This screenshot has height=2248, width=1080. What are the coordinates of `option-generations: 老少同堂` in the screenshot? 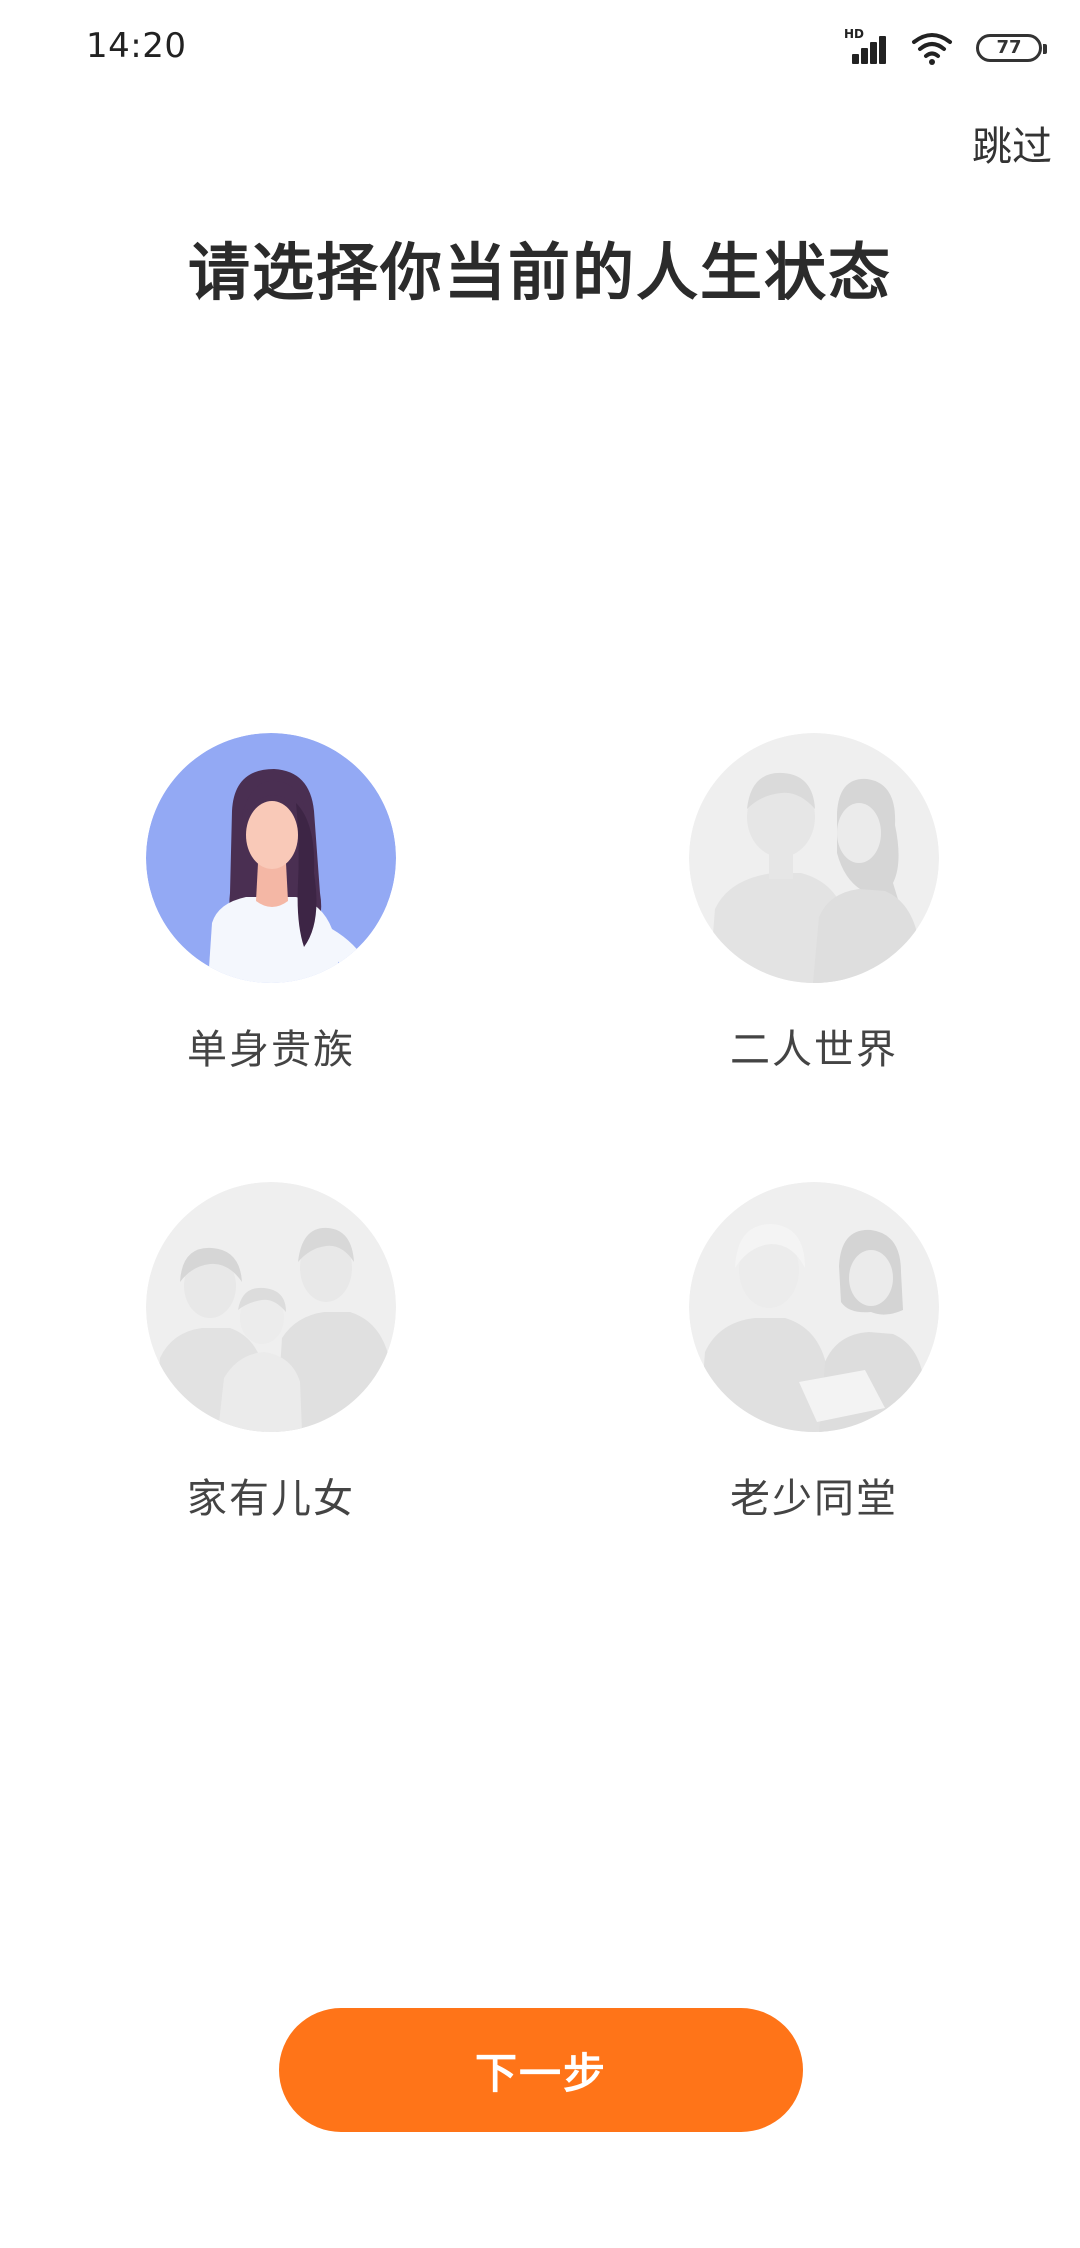 It's located at (814, 1353).